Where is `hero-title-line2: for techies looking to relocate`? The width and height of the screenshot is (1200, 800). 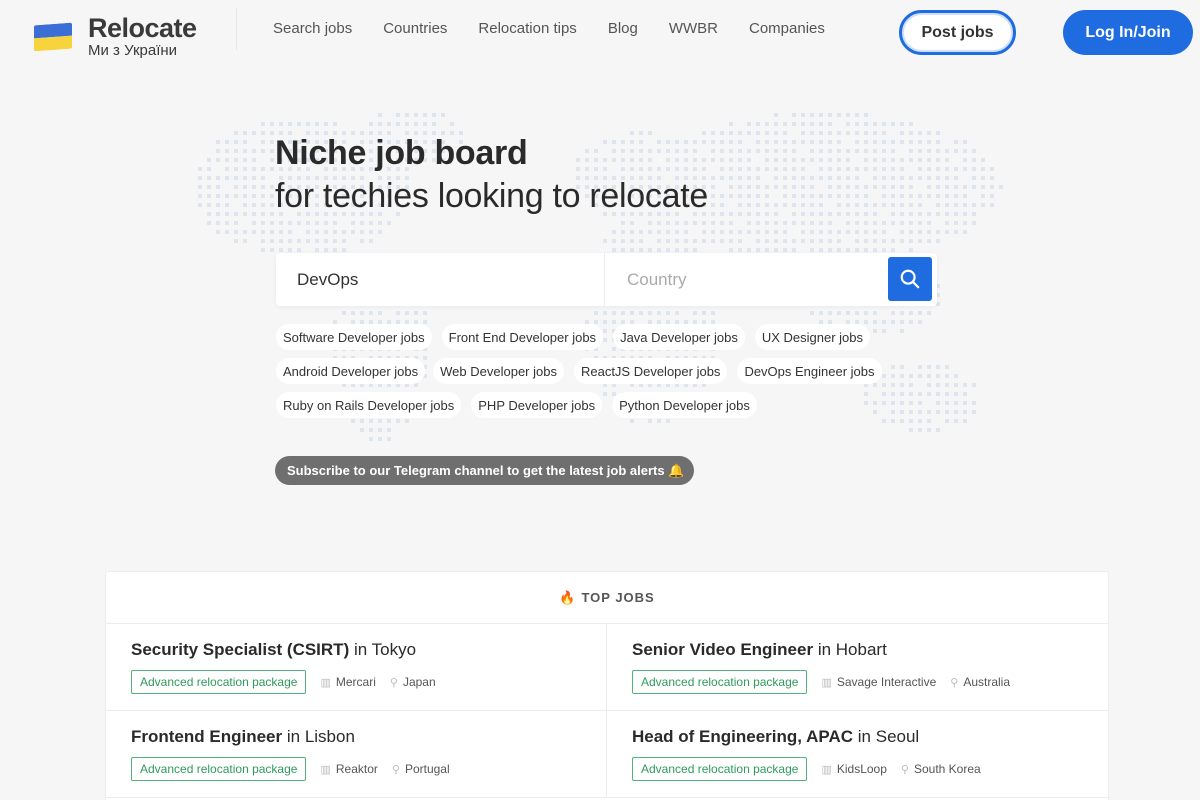
hero-title-line2: for techies looking to relocate is located at coordinates (491, 196).